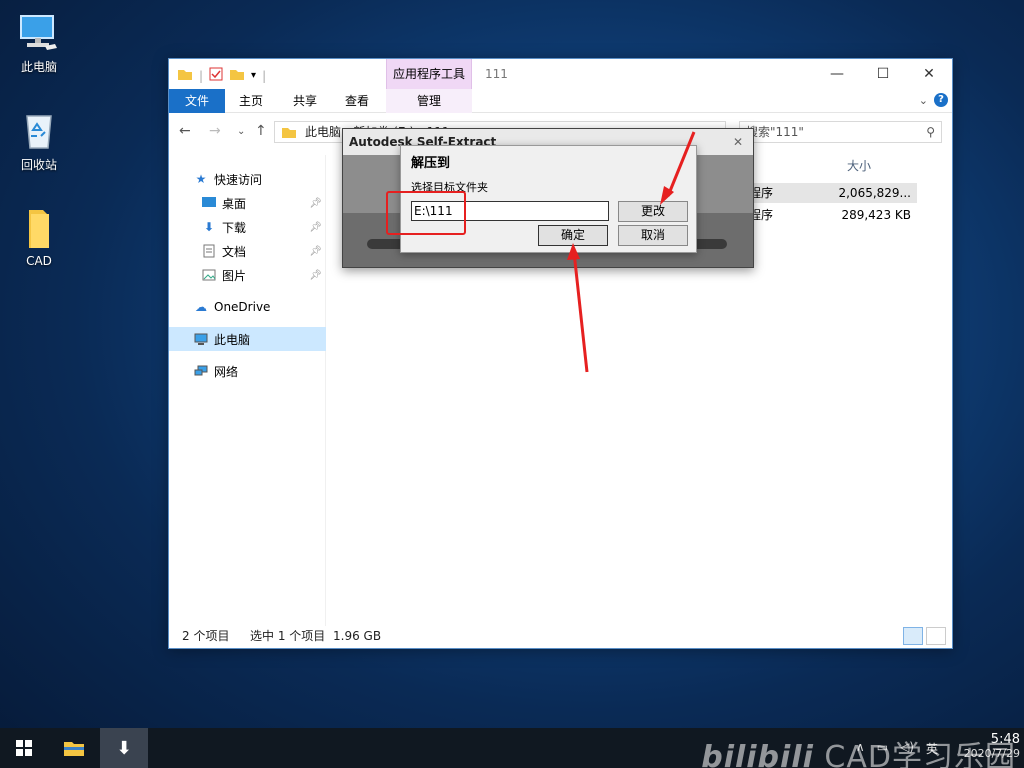 This screenshot has height=768, width=1024. I want to click on watermark: bilibili CAD学习乐园, so click(858, 754).